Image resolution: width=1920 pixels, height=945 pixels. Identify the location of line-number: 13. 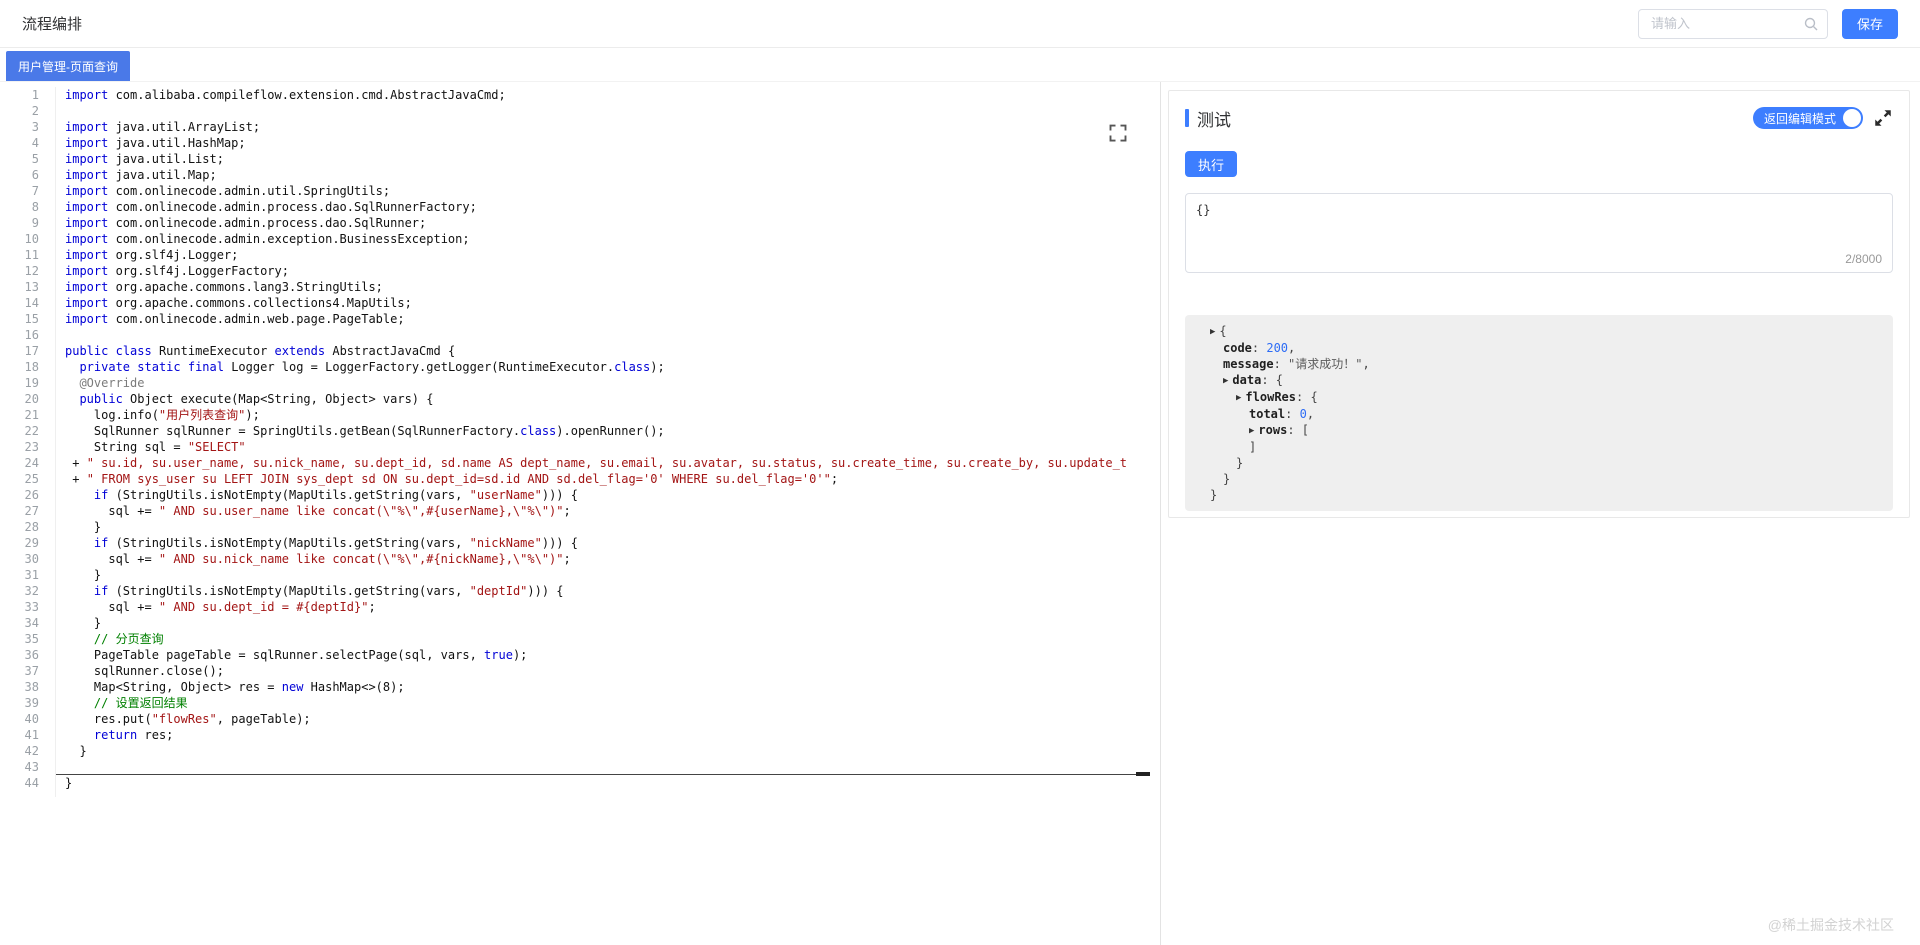
(31, 287).